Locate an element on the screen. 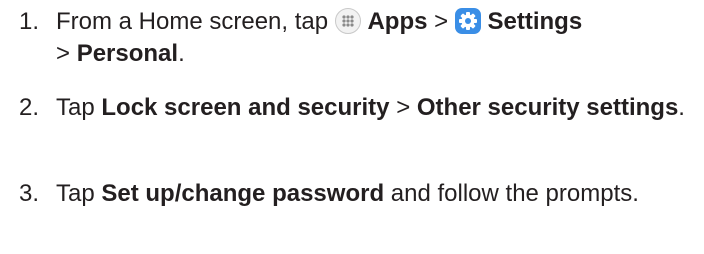 Image resolution: width=704 pixels, height=254 pixels. step-number: 1. is located at coordinates (29, 21).